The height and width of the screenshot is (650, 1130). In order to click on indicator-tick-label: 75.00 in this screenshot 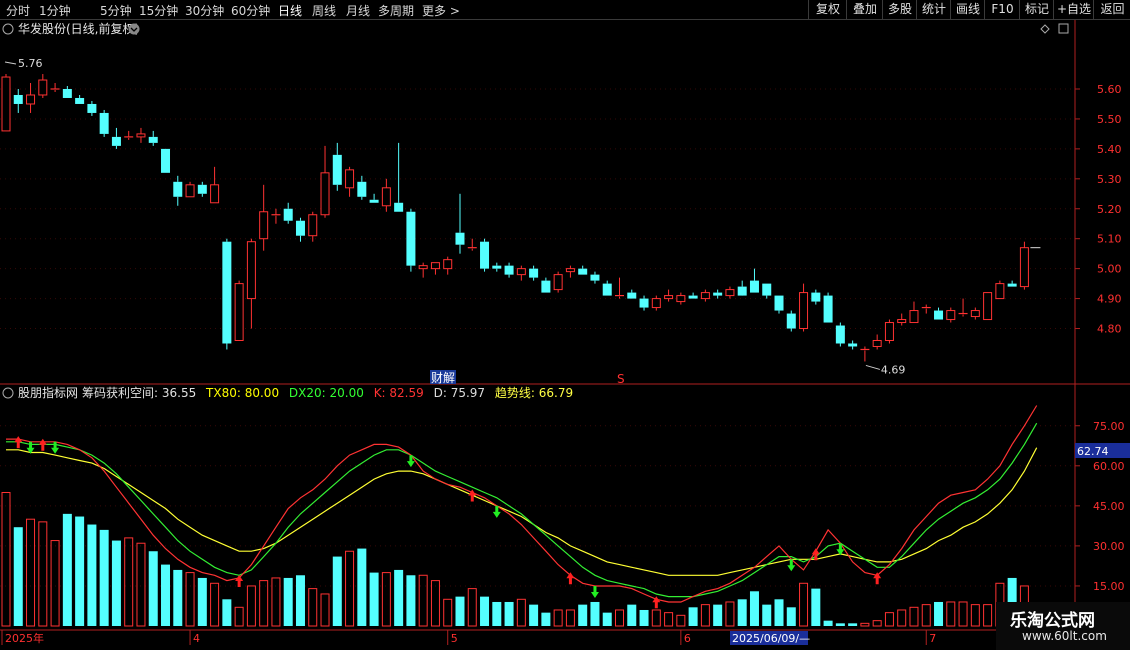, I will do `click(1109, 426)`.